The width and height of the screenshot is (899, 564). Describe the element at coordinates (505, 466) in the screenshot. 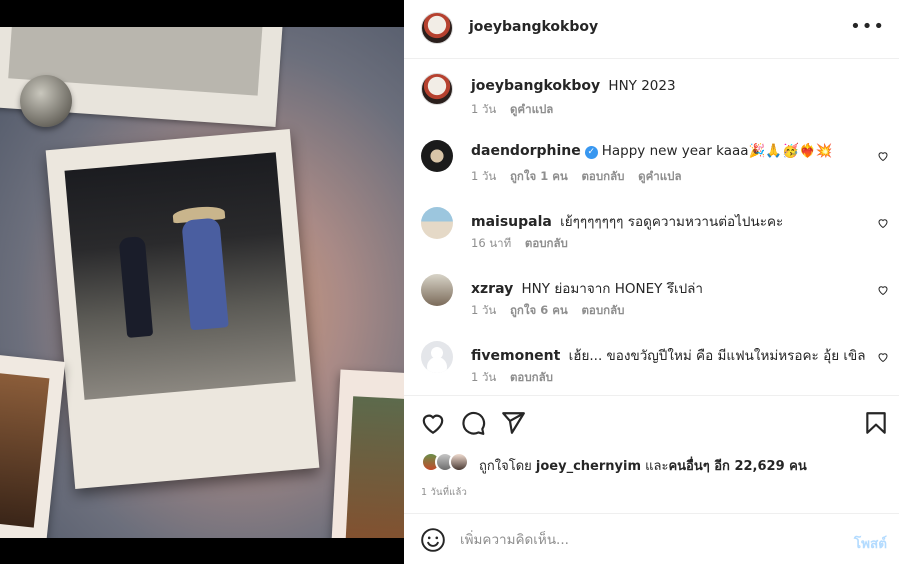

I see `likes-prefix: ถูกใจโดย` at that location.